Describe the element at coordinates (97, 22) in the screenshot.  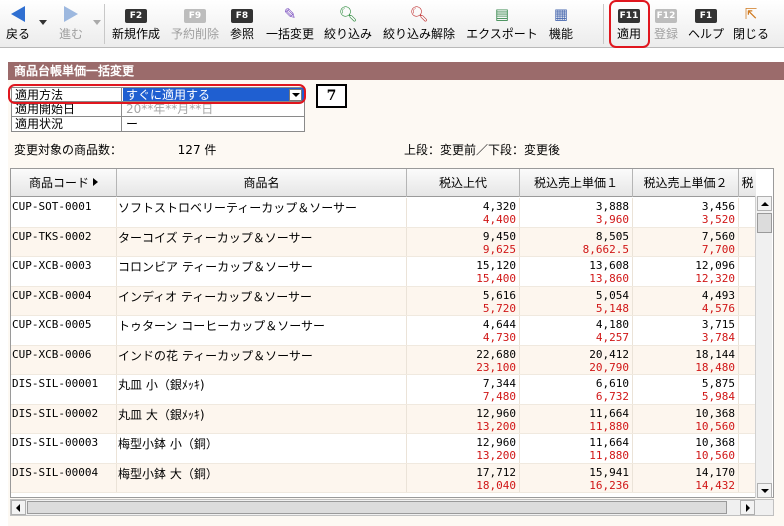
I see `forward-dropdown-icon` at that location.